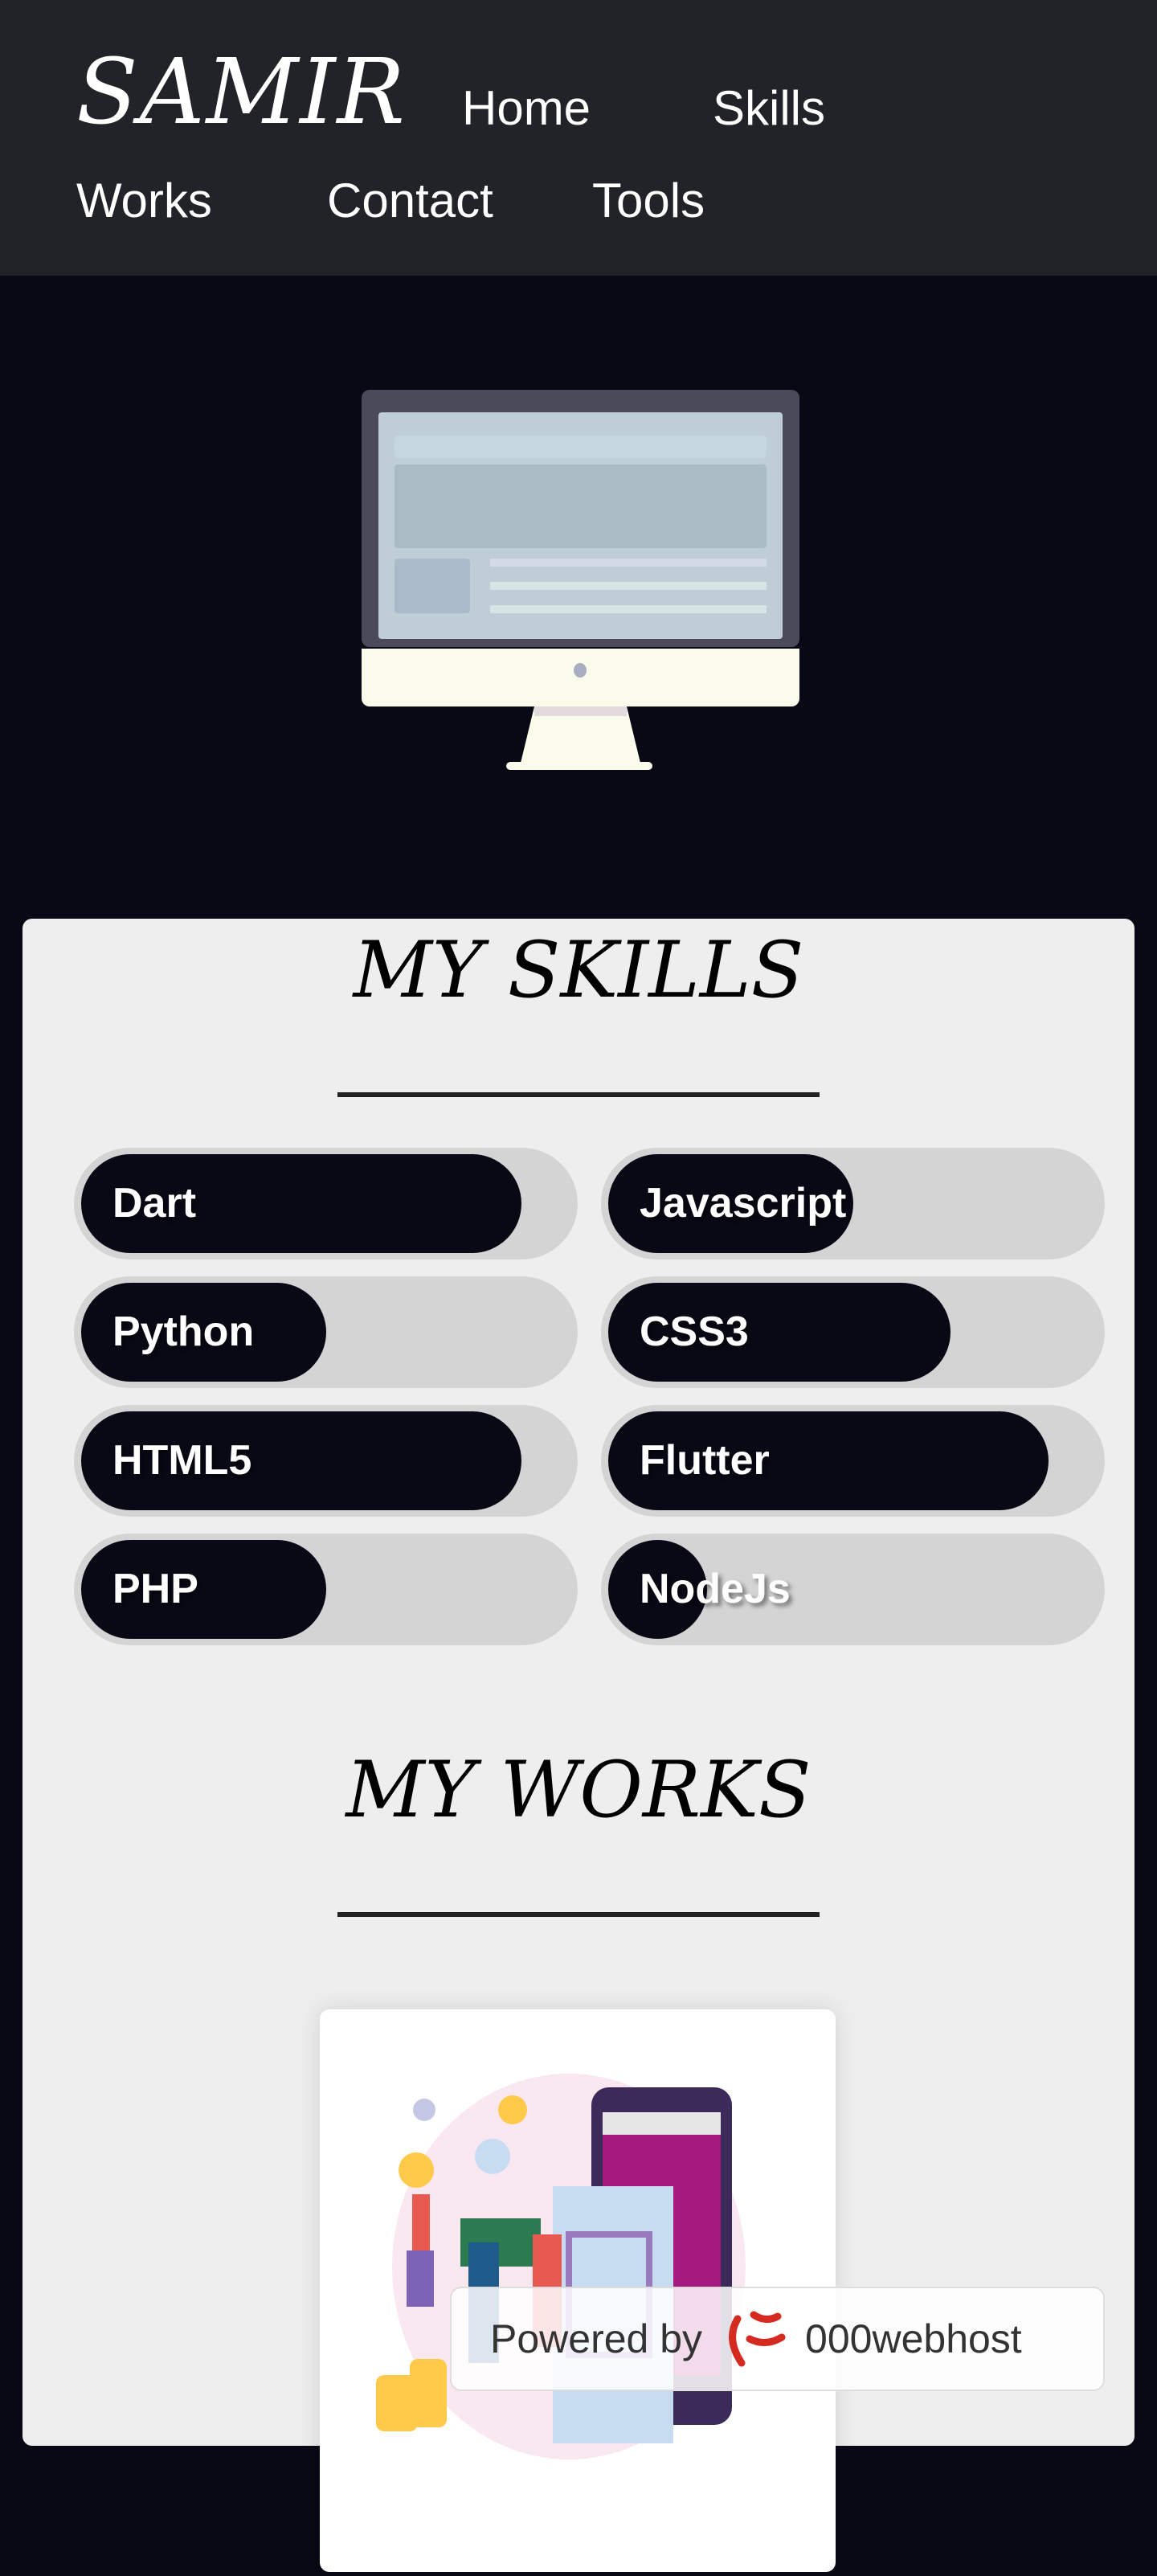 Image resolution: width=1157 pixels, height=2576 pixels. Describe the element at coordinates (853, 1332) in the screenshot. I see `skill-bar-css3: CSS3` at that location.